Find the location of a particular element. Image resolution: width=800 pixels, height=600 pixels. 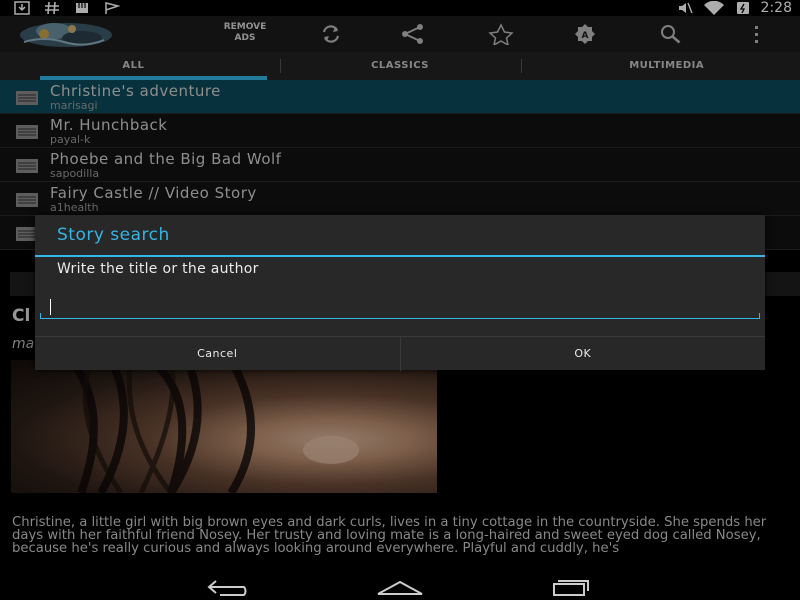

recent-apps-icon is located at coordinates (570, 587).